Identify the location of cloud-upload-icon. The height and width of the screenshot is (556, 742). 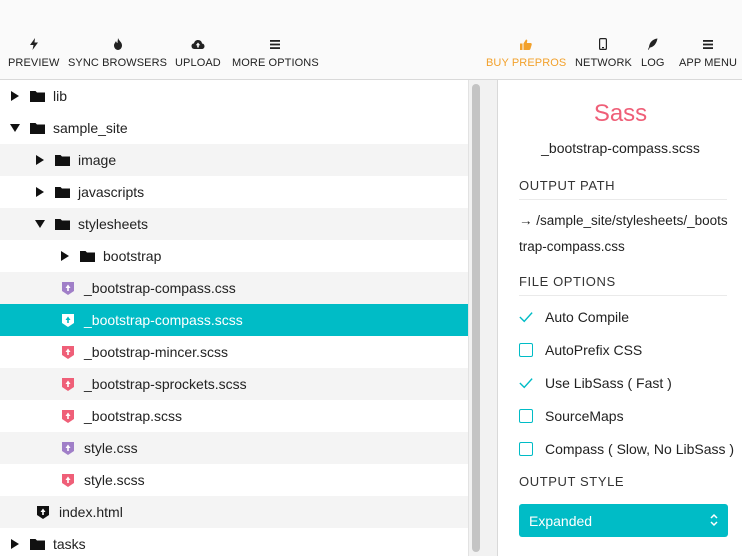
(198, 44).